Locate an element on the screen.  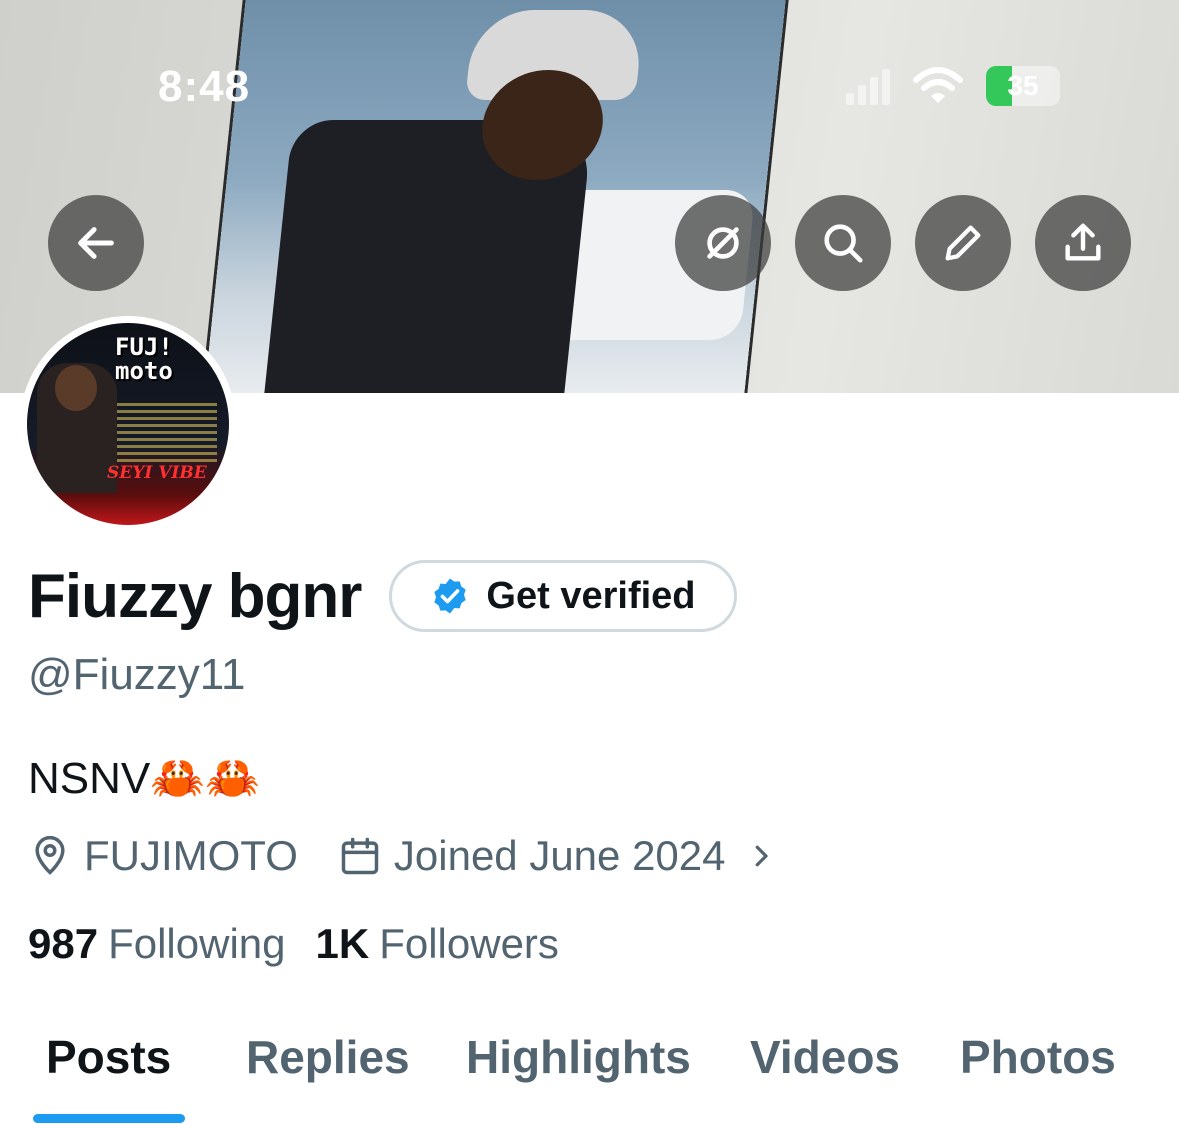
avatar-logo-text: FUJ! moto is located at coordinates (144, 359).